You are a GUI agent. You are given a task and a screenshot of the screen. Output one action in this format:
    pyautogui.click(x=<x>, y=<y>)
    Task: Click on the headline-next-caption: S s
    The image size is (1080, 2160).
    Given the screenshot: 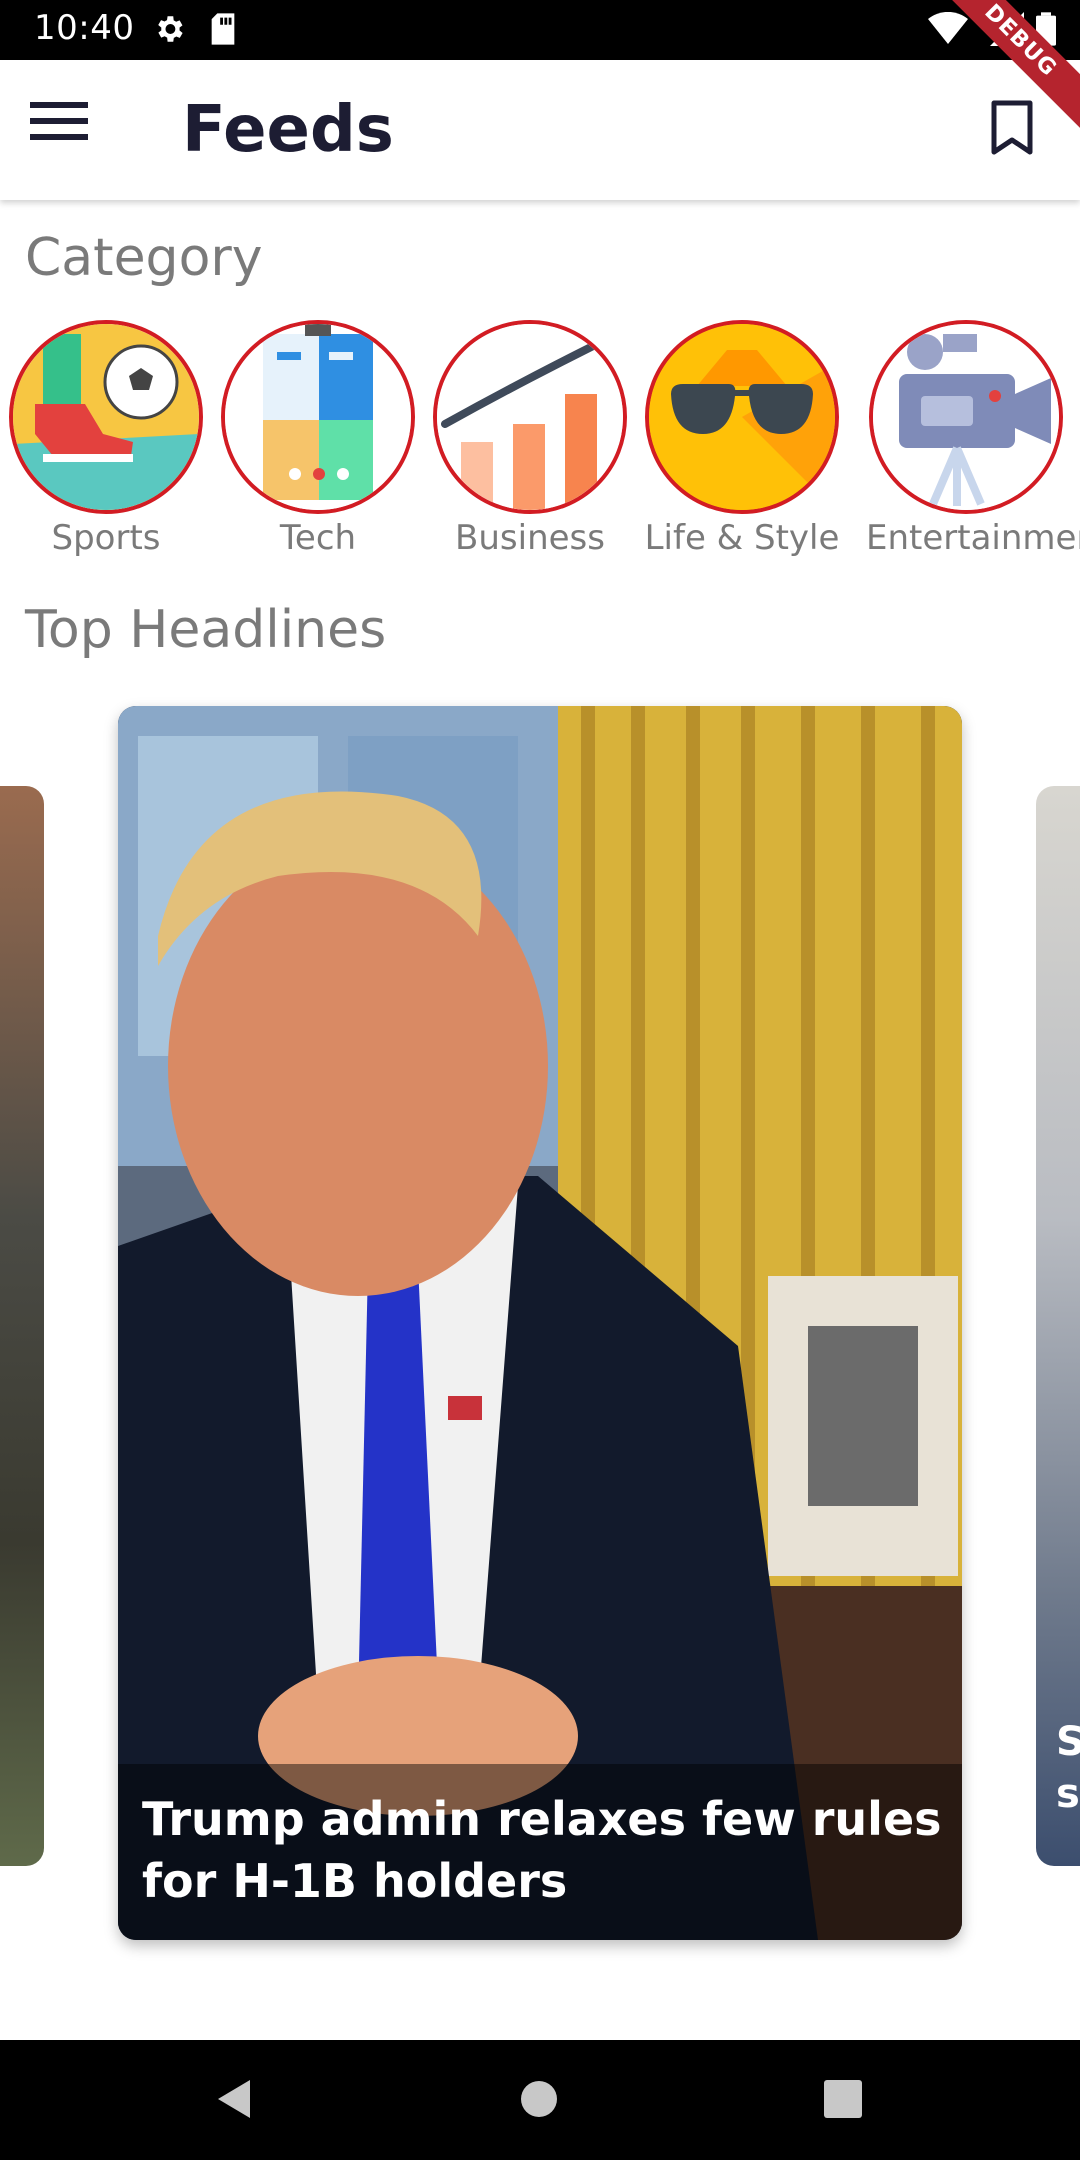 What is the action you would take?
    pyautogui.click(x=1068, y=1768)
    